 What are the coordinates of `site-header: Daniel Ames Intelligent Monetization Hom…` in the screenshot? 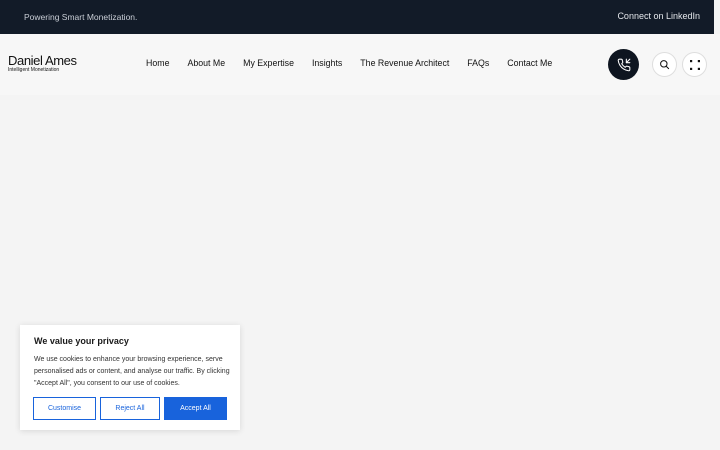 It's located at (360, 64).